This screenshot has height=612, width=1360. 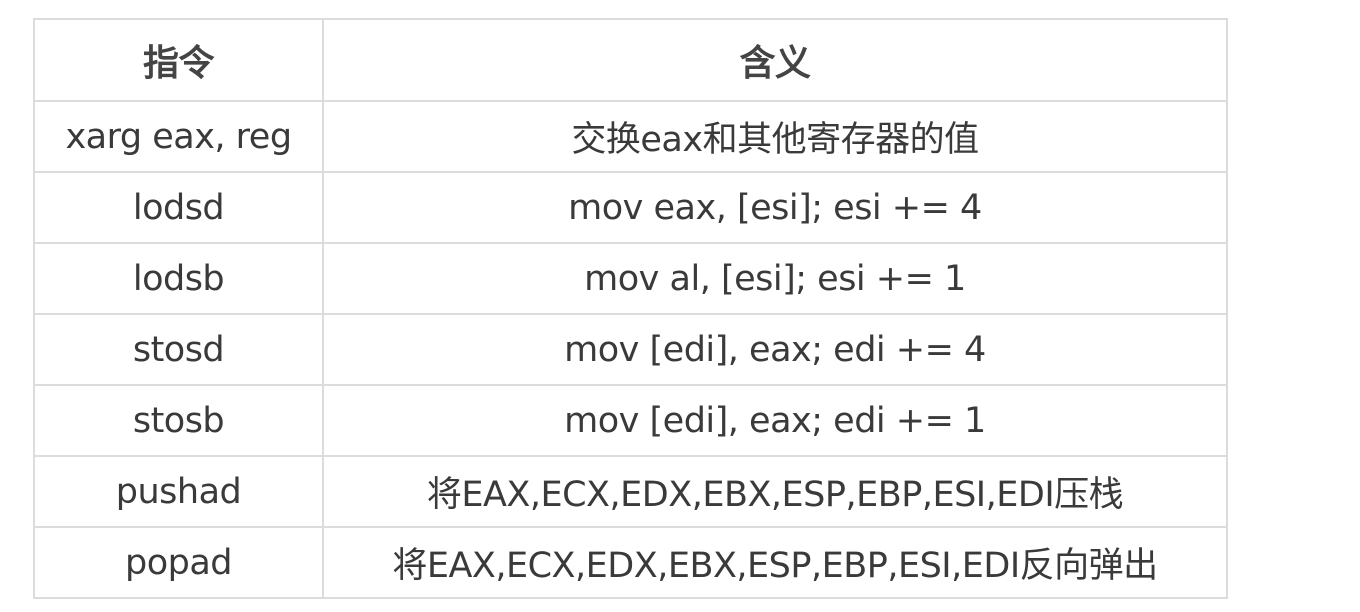 What do you see at coordinates (178, 278) in the screenshot?
I see `instruction-cell: lodsb` at bounding box center [178, 278].